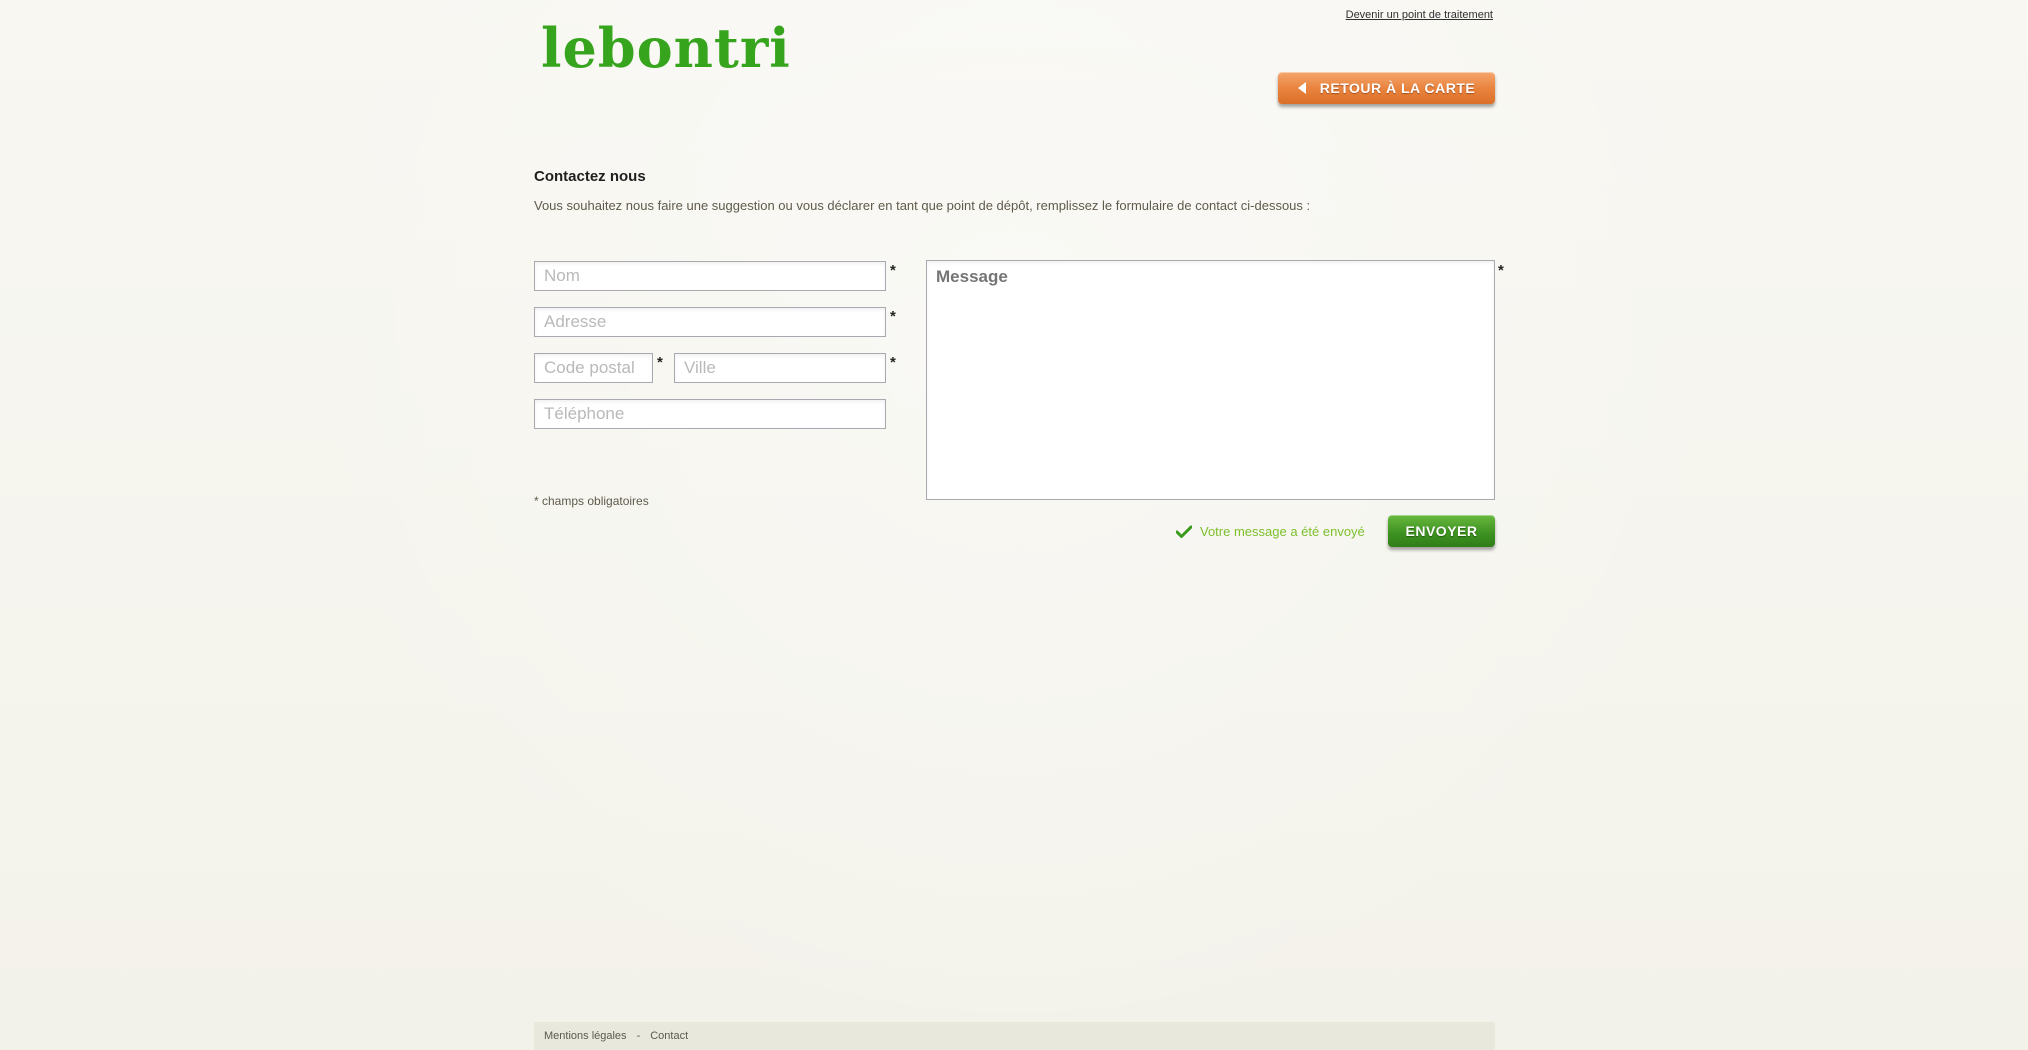 The height and width of the screenshot is (1050, 2028). What do you see at coordinates (669, 1036) in the screenshot?
I see `contact-link: Contact` at bounding box center [669, 1036].